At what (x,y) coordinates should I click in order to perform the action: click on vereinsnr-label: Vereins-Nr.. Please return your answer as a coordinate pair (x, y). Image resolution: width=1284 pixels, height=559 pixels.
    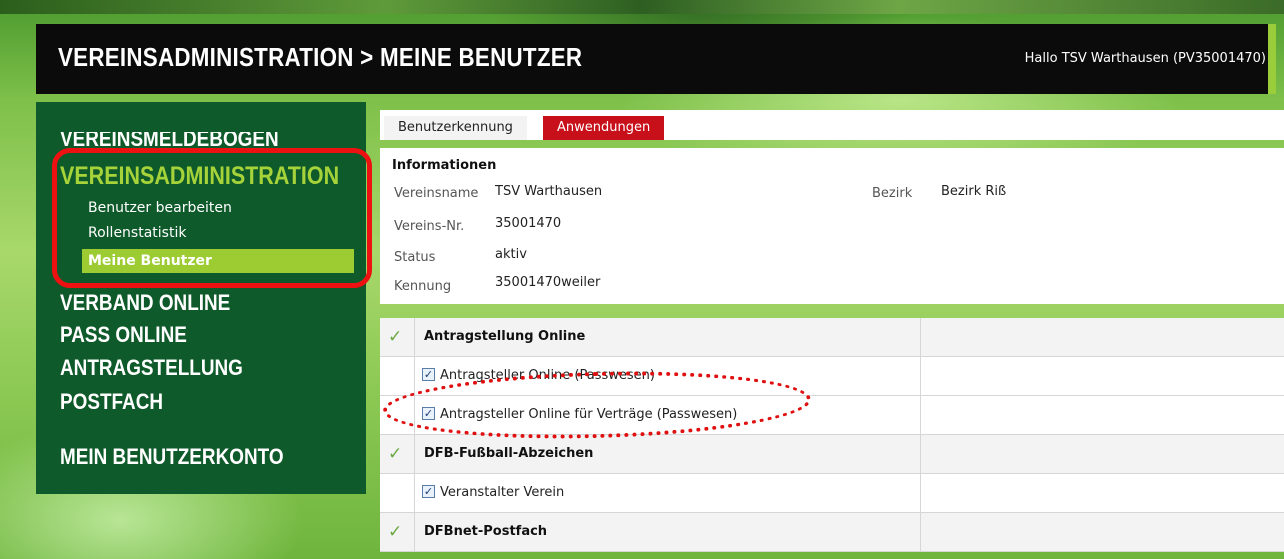
    Looking at the image, I should click on (429, 226).